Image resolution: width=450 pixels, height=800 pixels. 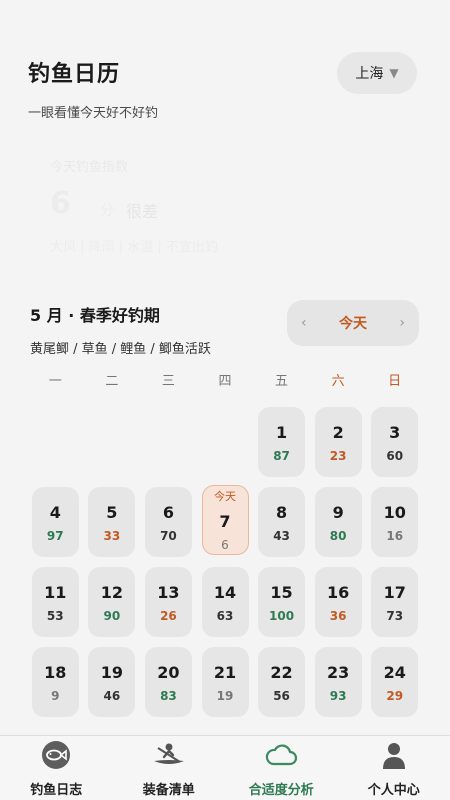 I want to click on month-navigator: ‹ 今天 ›, so click(x=353, y=323).